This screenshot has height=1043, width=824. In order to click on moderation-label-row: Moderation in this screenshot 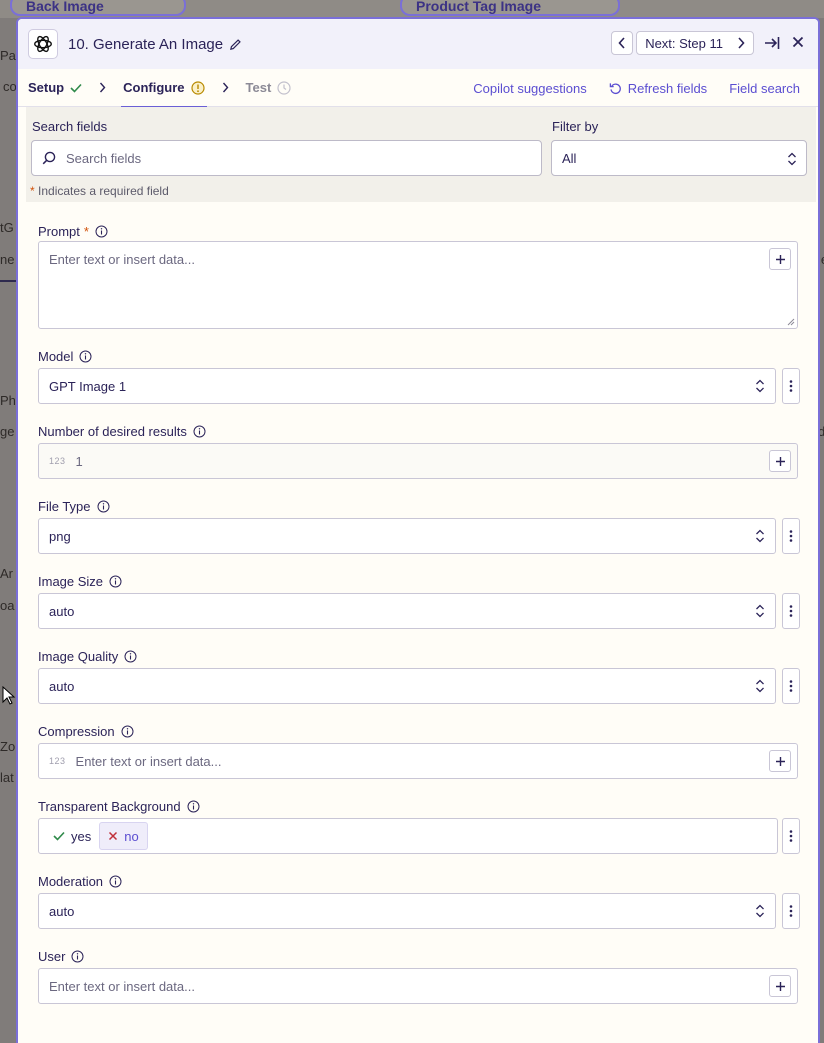, I will do `click(80, 881)`.